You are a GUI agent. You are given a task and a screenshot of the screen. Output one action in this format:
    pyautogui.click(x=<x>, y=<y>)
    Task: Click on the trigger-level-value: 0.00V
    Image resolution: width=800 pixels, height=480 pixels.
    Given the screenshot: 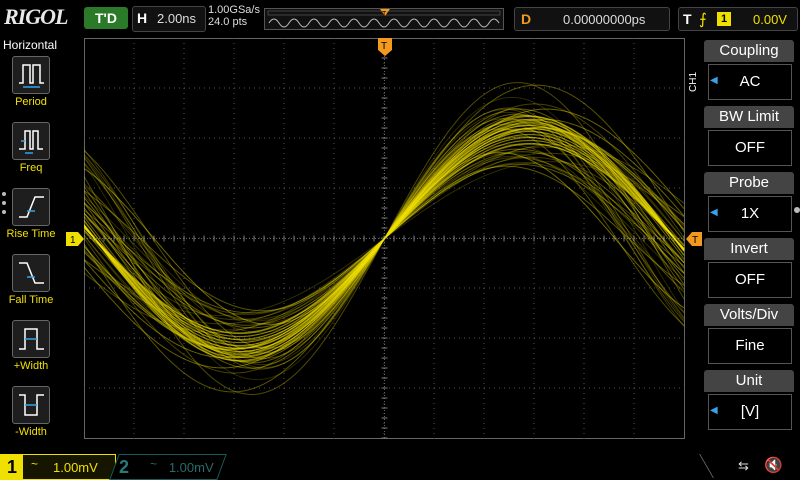 What is the action you would take?
    pyautogui.click(x=770, y=19)
    